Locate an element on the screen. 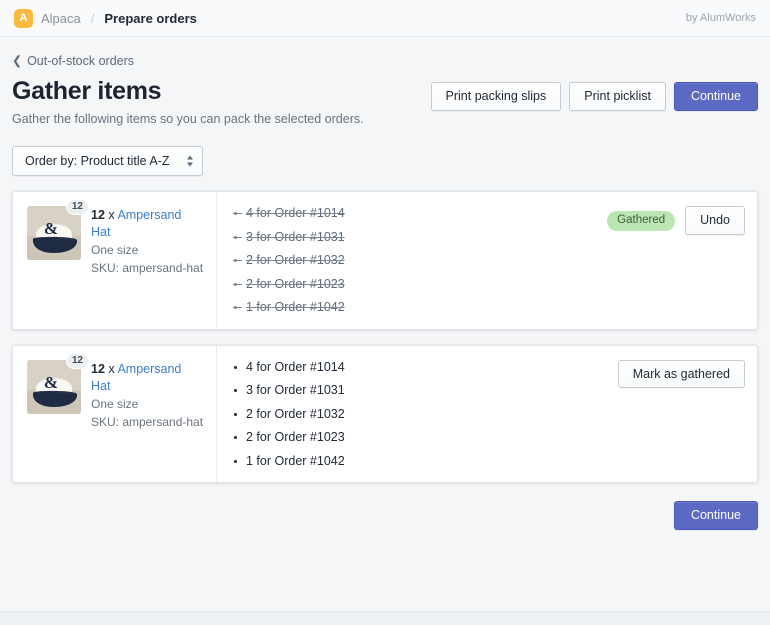 The width and height of the screenshot is (770, 625). status-badge: Gathered is located at coordinates (641, 221).